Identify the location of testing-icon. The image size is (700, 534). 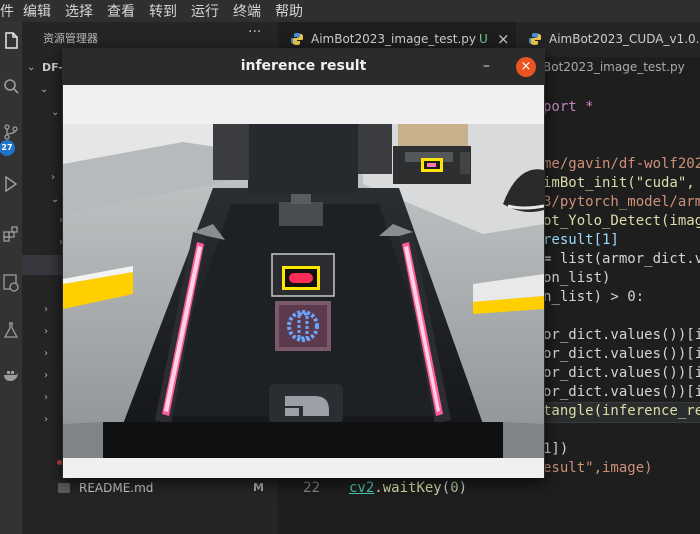
(11, 333).